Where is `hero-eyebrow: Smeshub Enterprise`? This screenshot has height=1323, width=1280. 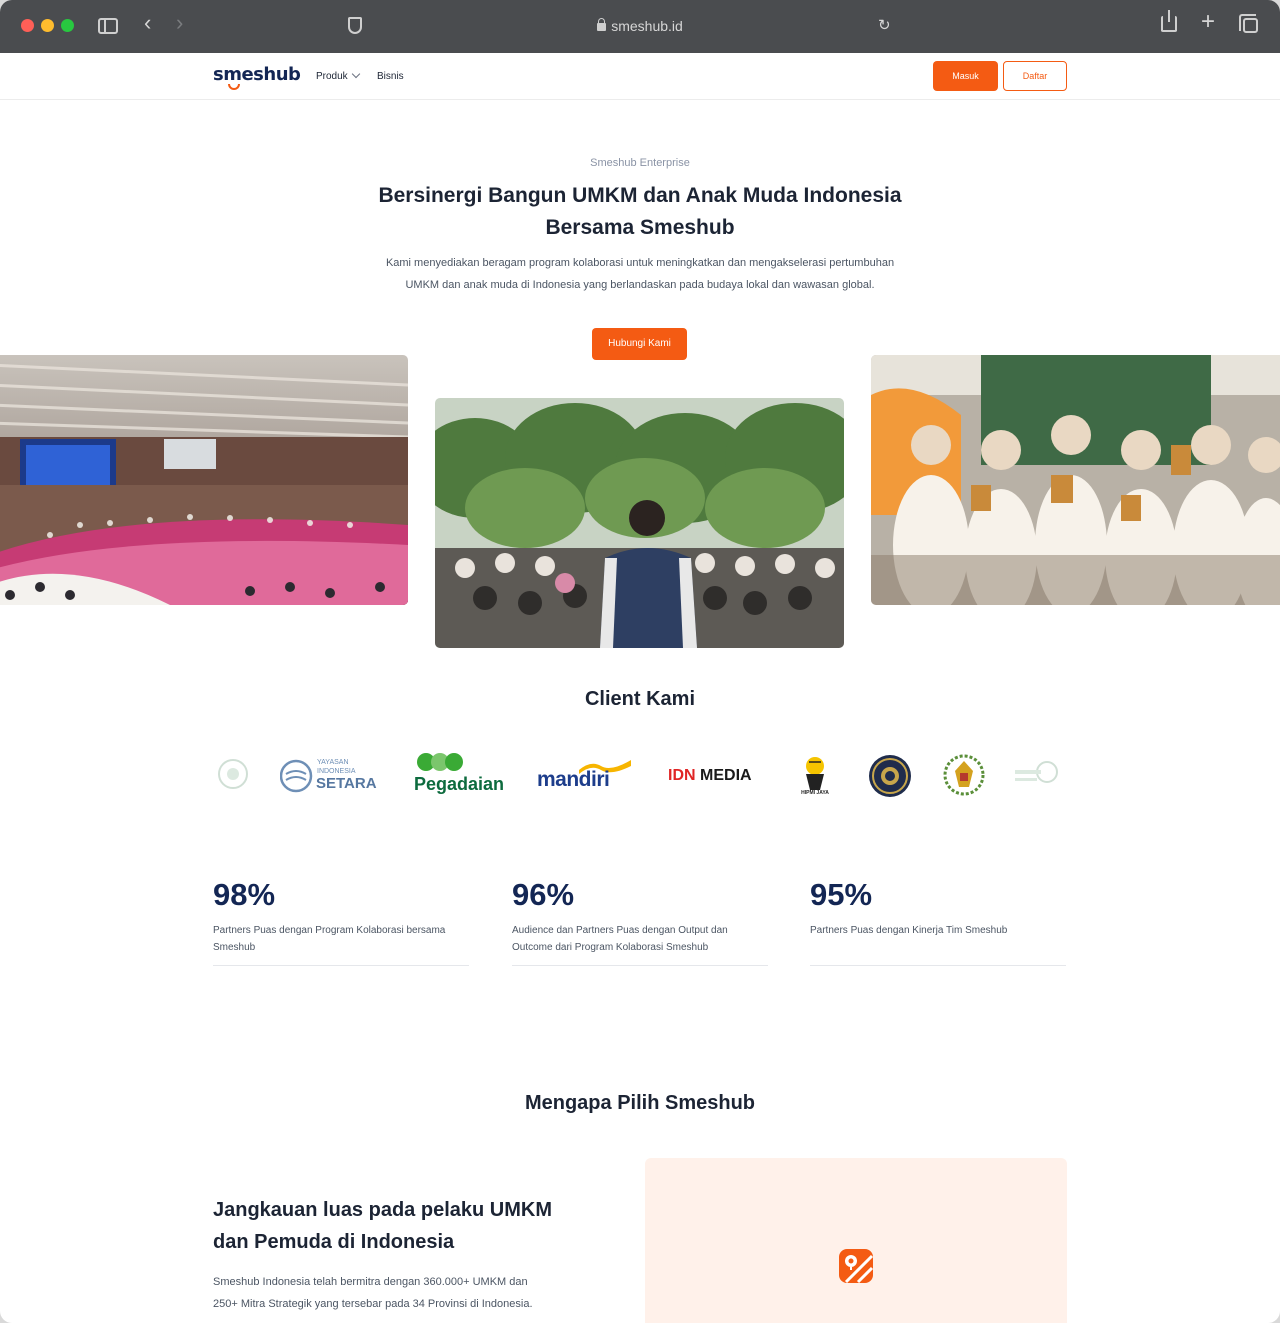 hero-eyebrow: Smeshub Enterprise is located at coordinates (640, 163).